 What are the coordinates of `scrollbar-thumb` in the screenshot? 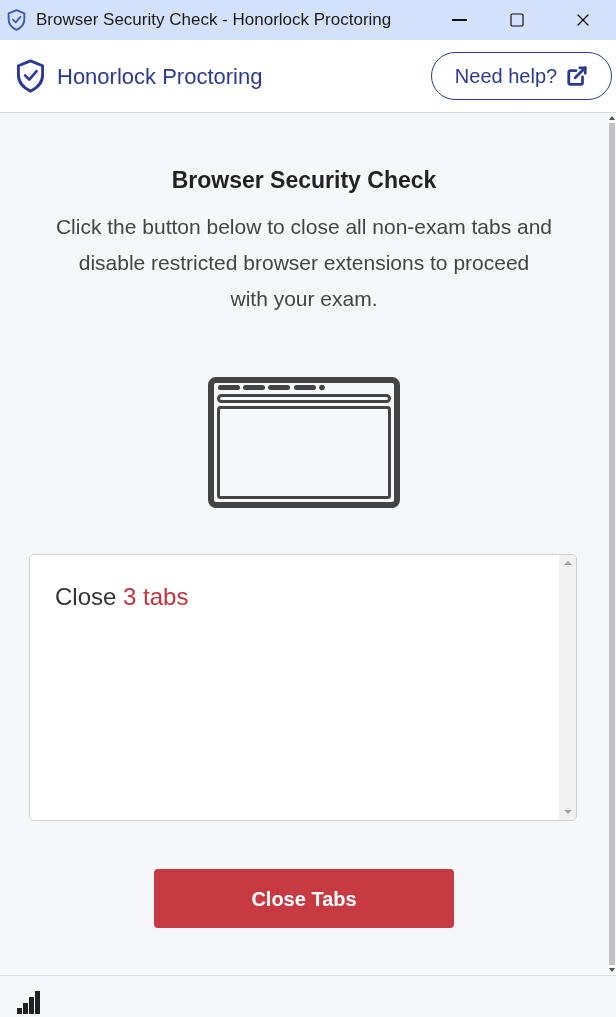 It's located at (612, 544).